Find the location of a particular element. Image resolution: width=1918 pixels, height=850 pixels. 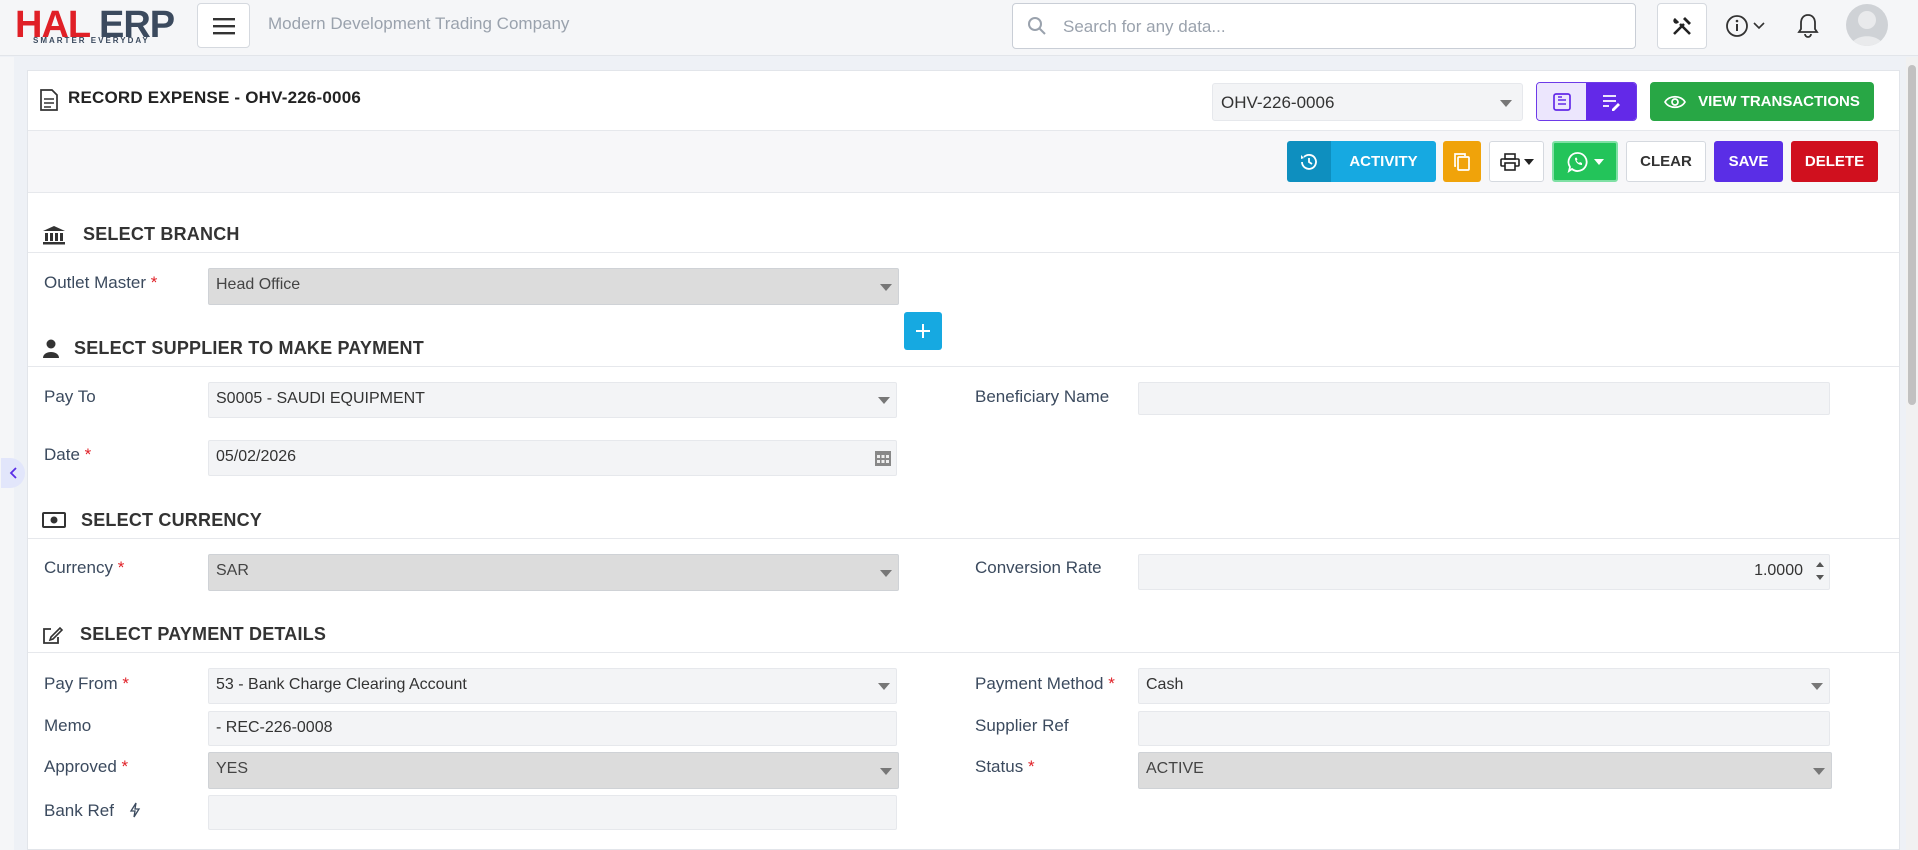

payment-method-select: Cash is located at coordinates (1484, 686).